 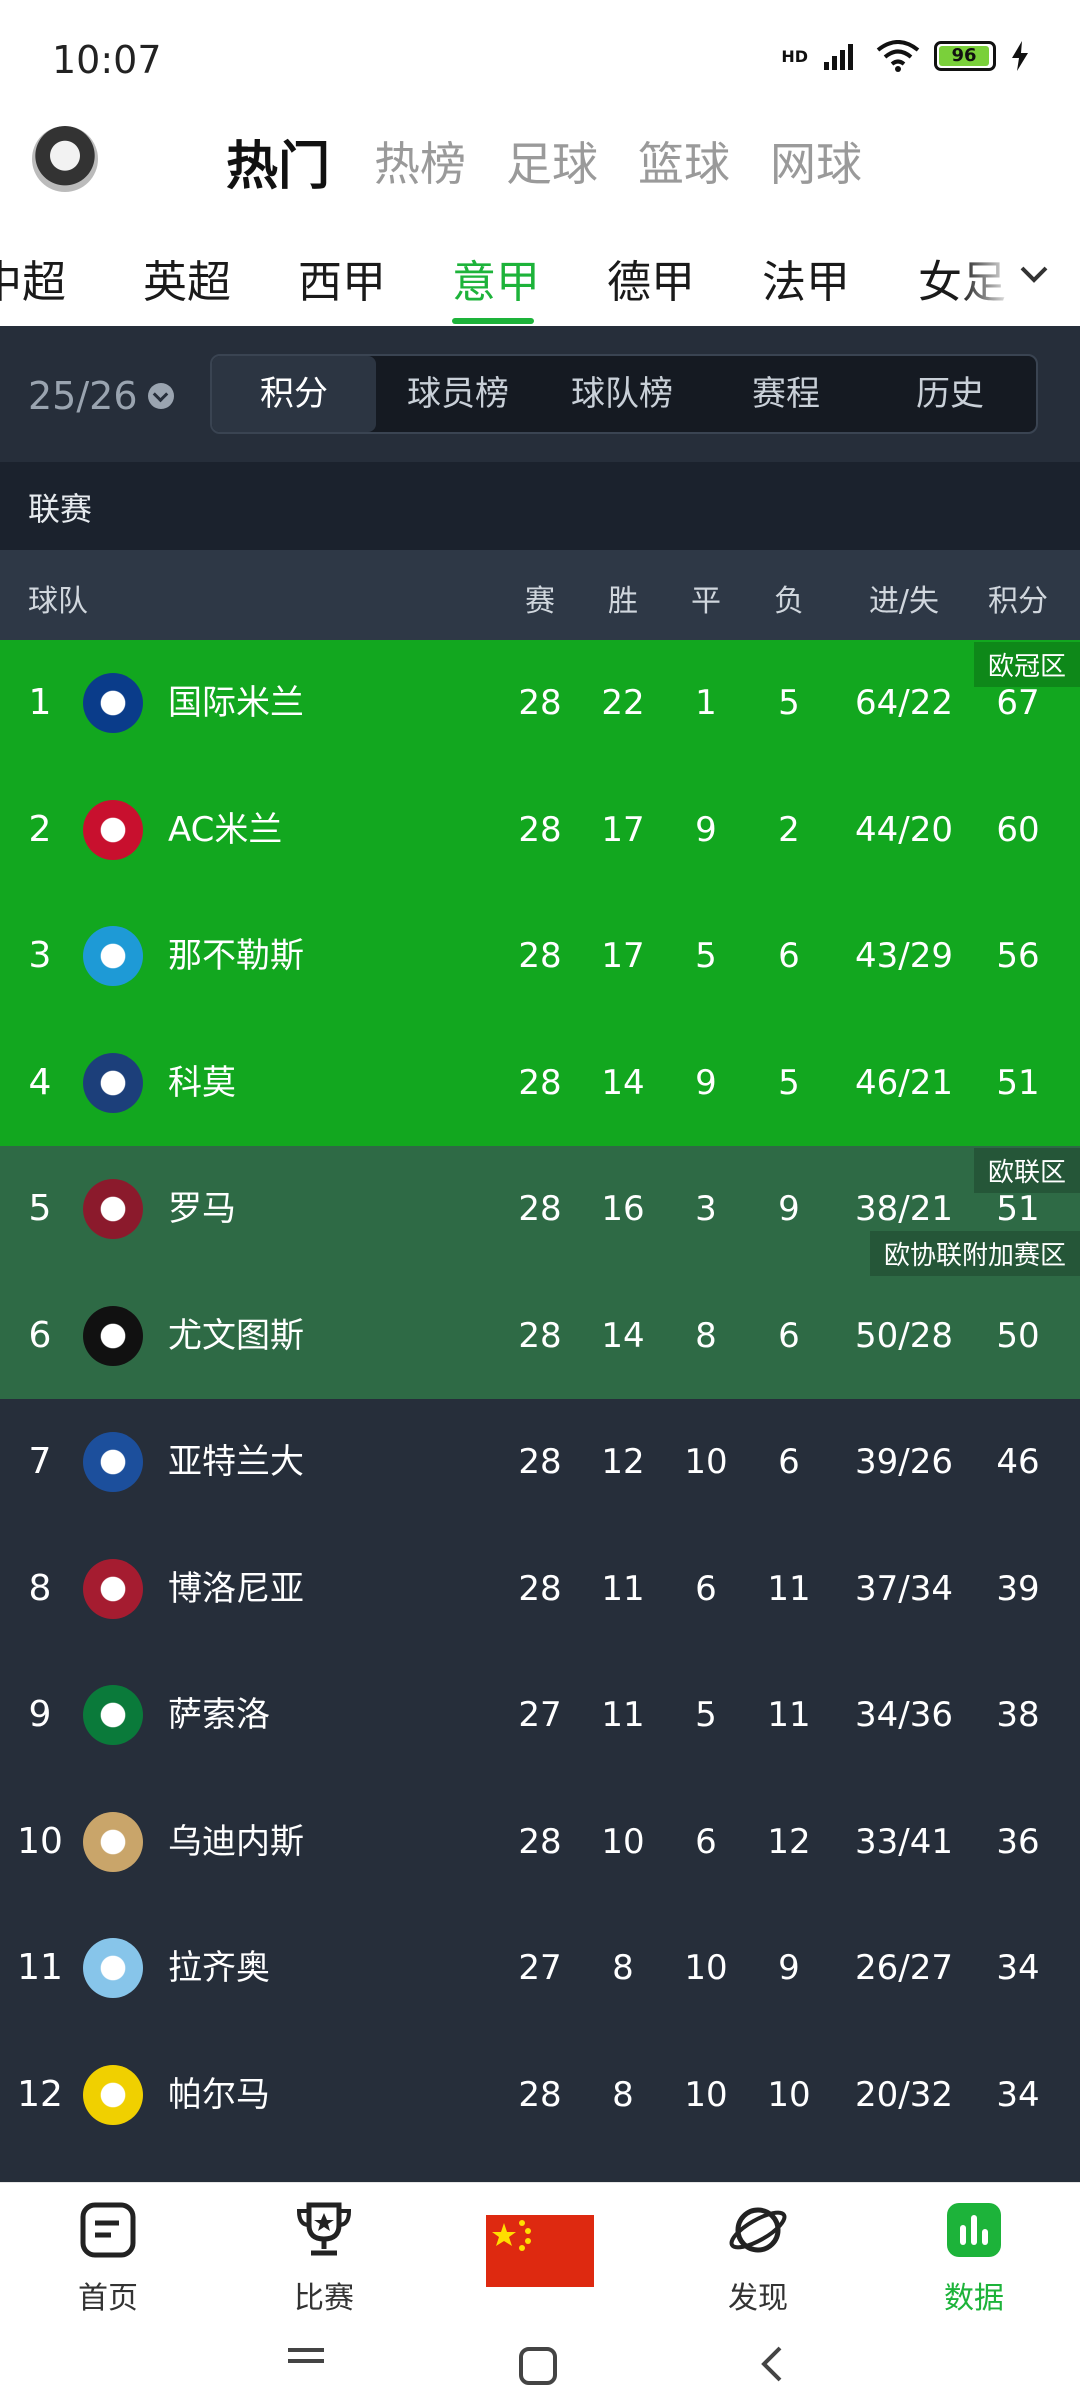 What do you see at coordinates (904, 829) in the screenshot?
I see `goals: 44/20` at bounding box center [904, 829].